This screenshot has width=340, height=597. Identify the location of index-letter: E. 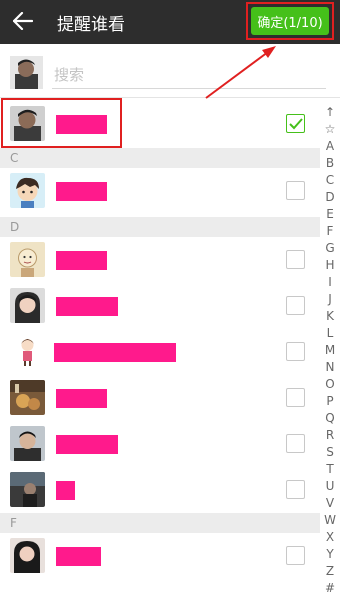
(330, 214).